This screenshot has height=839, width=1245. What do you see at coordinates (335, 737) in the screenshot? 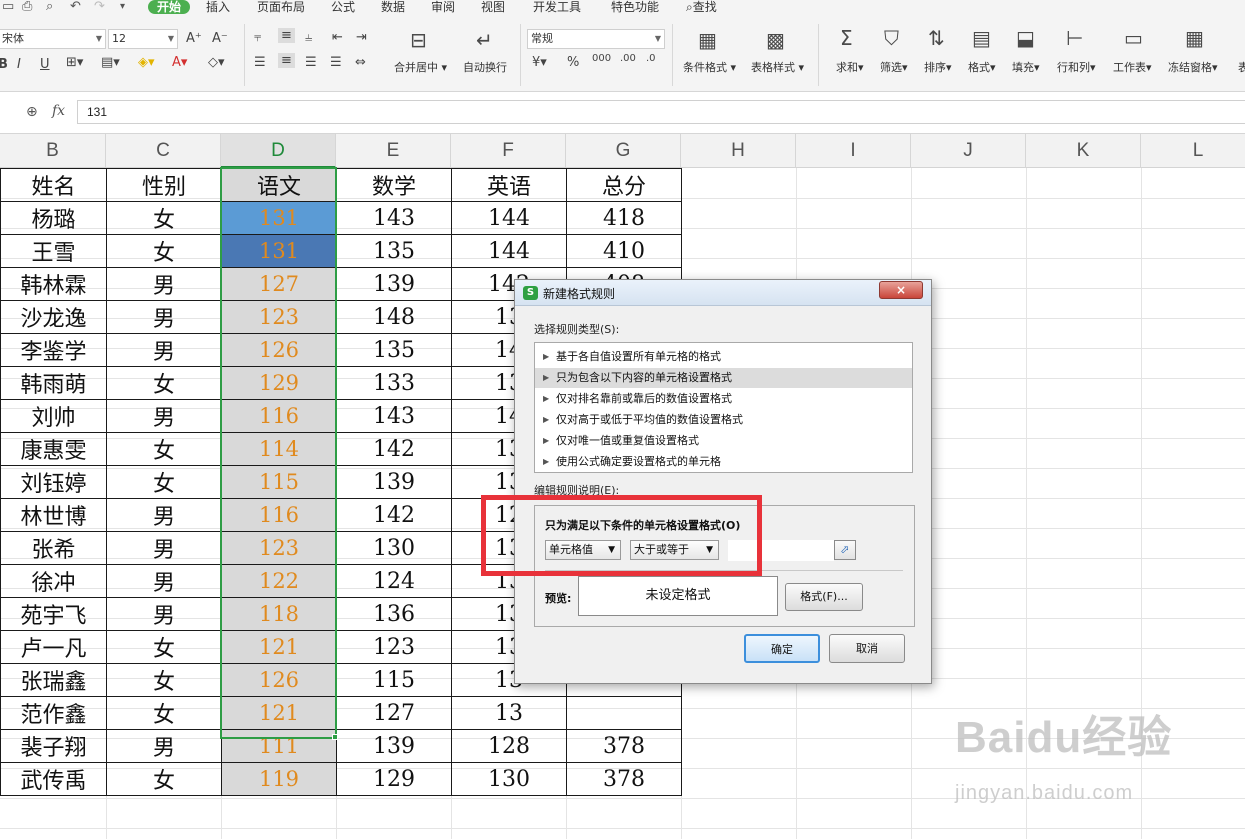
I see `fill-handle` at bounding box center [335, 737].